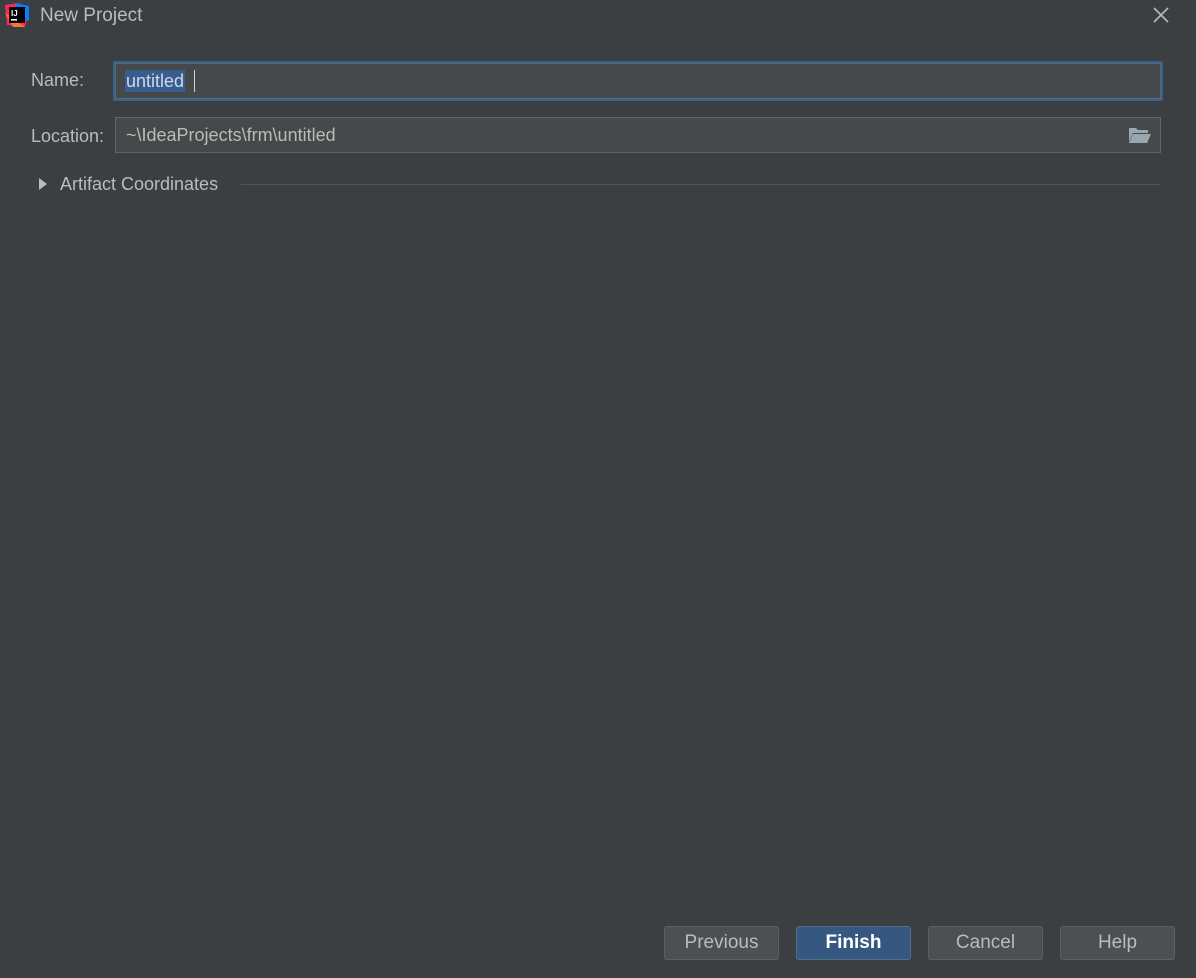 Image resolution: width=1196 pixels, height=978 pixels. I want to click on location-input: ~\IdeaProjects\frm\untitled, so click(638, 135).